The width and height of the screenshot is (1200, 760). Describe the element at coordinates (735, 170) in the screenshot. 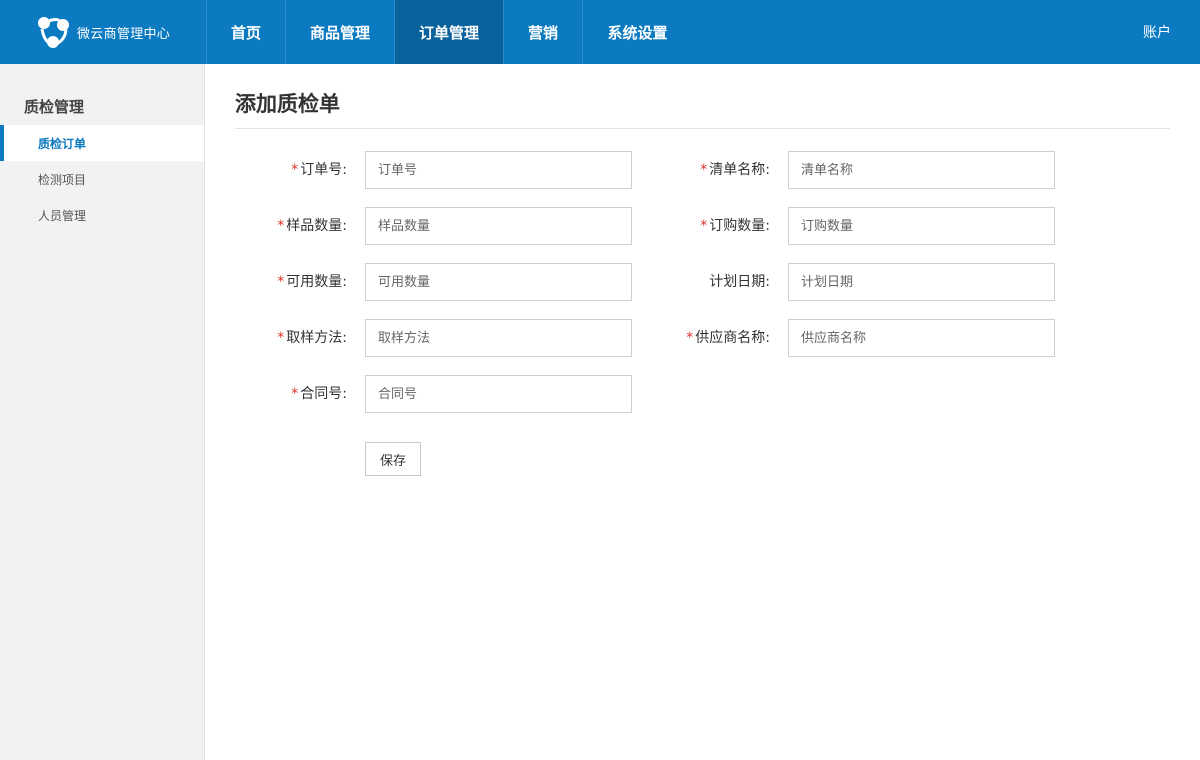

I see `list-name-label: * 清单名称:` at that location.